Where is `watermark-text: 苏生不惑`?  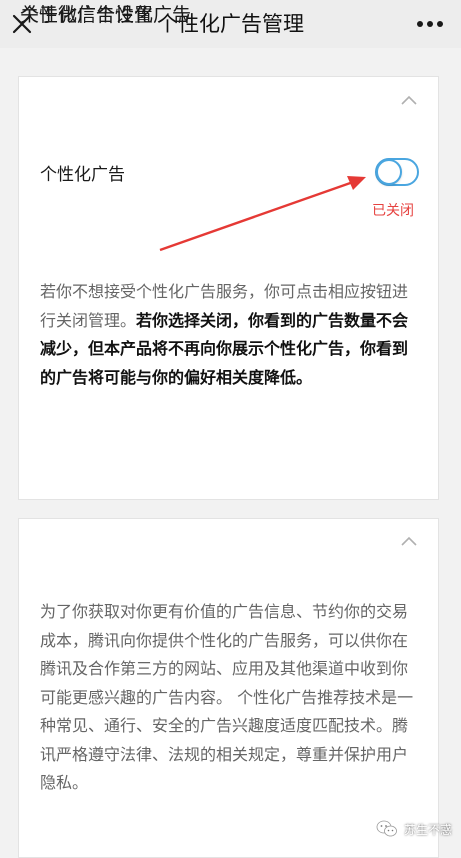 watermark-text: 苏生不惑 is located at coordinates (428, 829).